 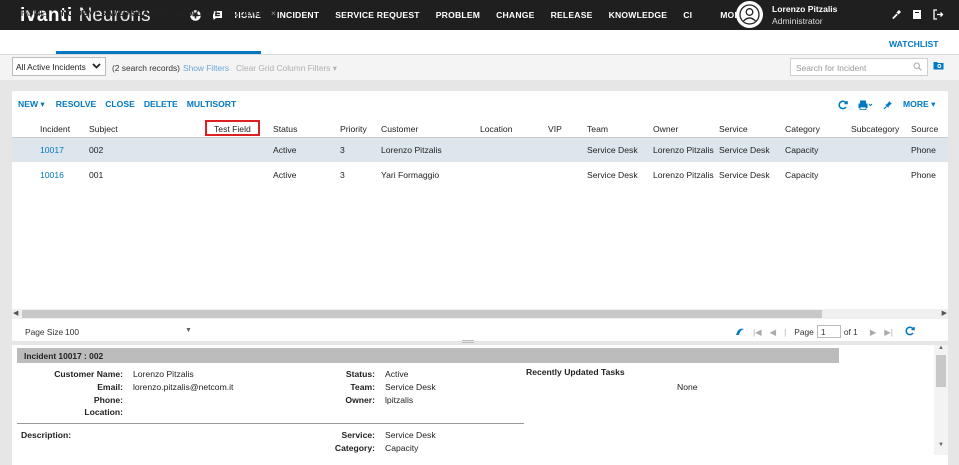 I want to click on column-header-subcategory: Subcategory, so click(x=875, y=129).